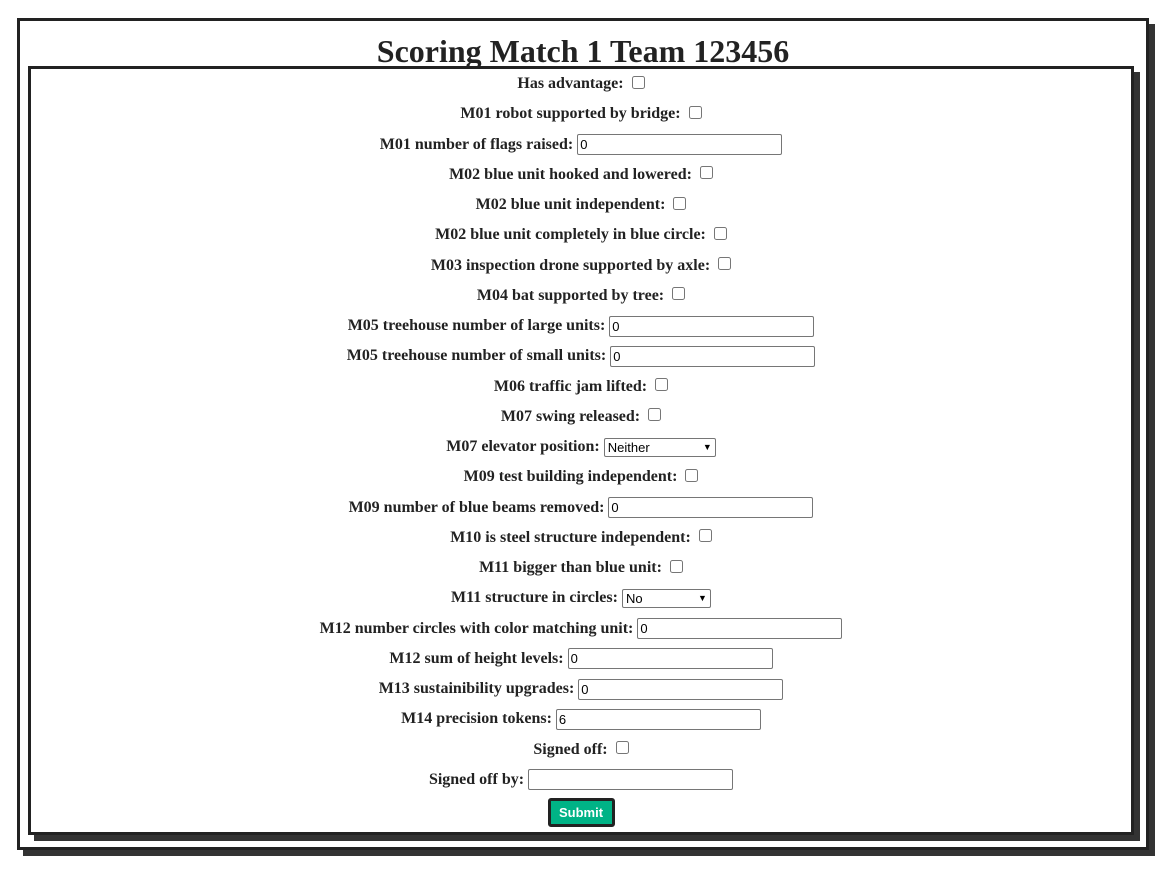 The image size is (1176, 871). What do you see at coordinates (476, 356) in the screenshot?
I see `field-label: M05 treehouse number of small units:` at bounding box center [476, 356].